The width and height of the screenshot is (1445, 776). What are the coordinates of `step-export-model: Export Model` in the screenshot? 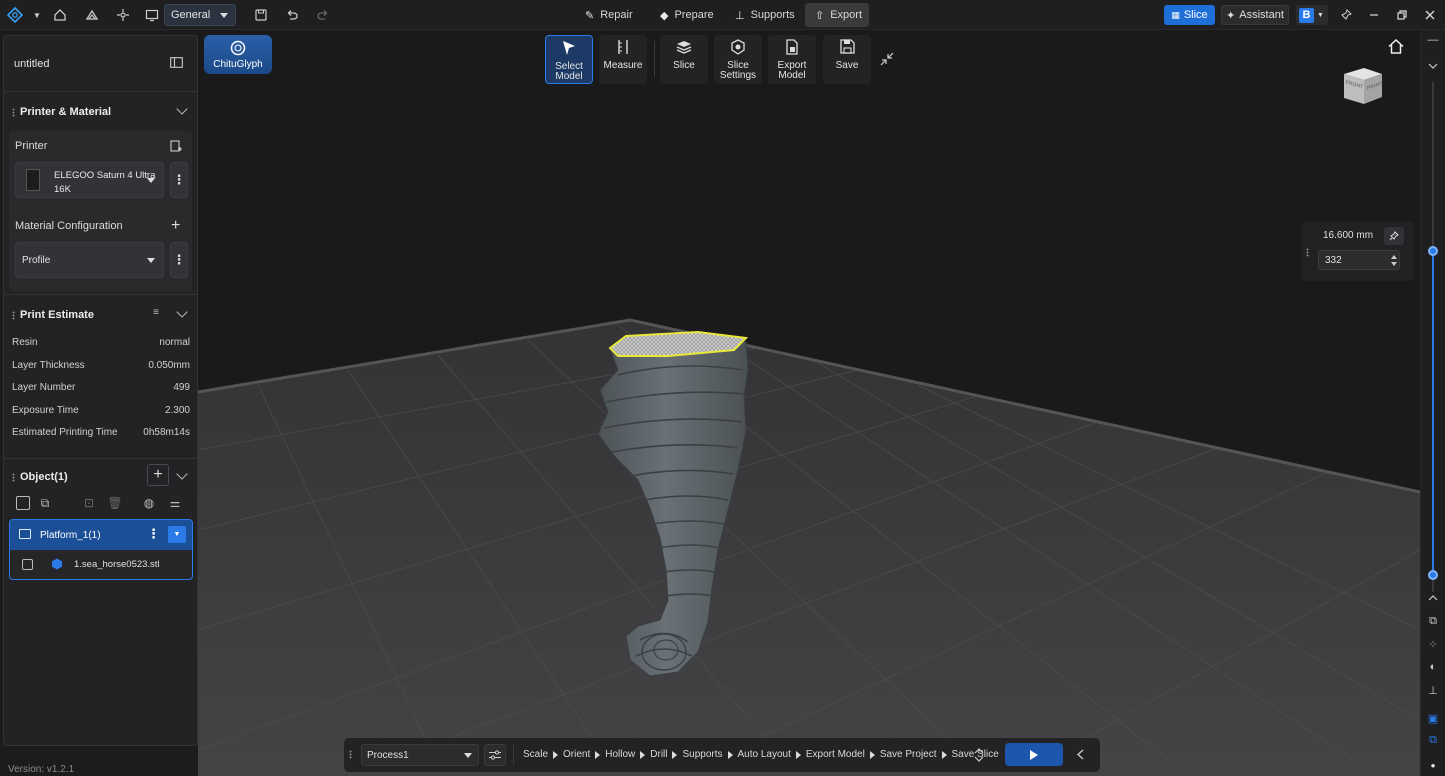 It's located at (835, 754).